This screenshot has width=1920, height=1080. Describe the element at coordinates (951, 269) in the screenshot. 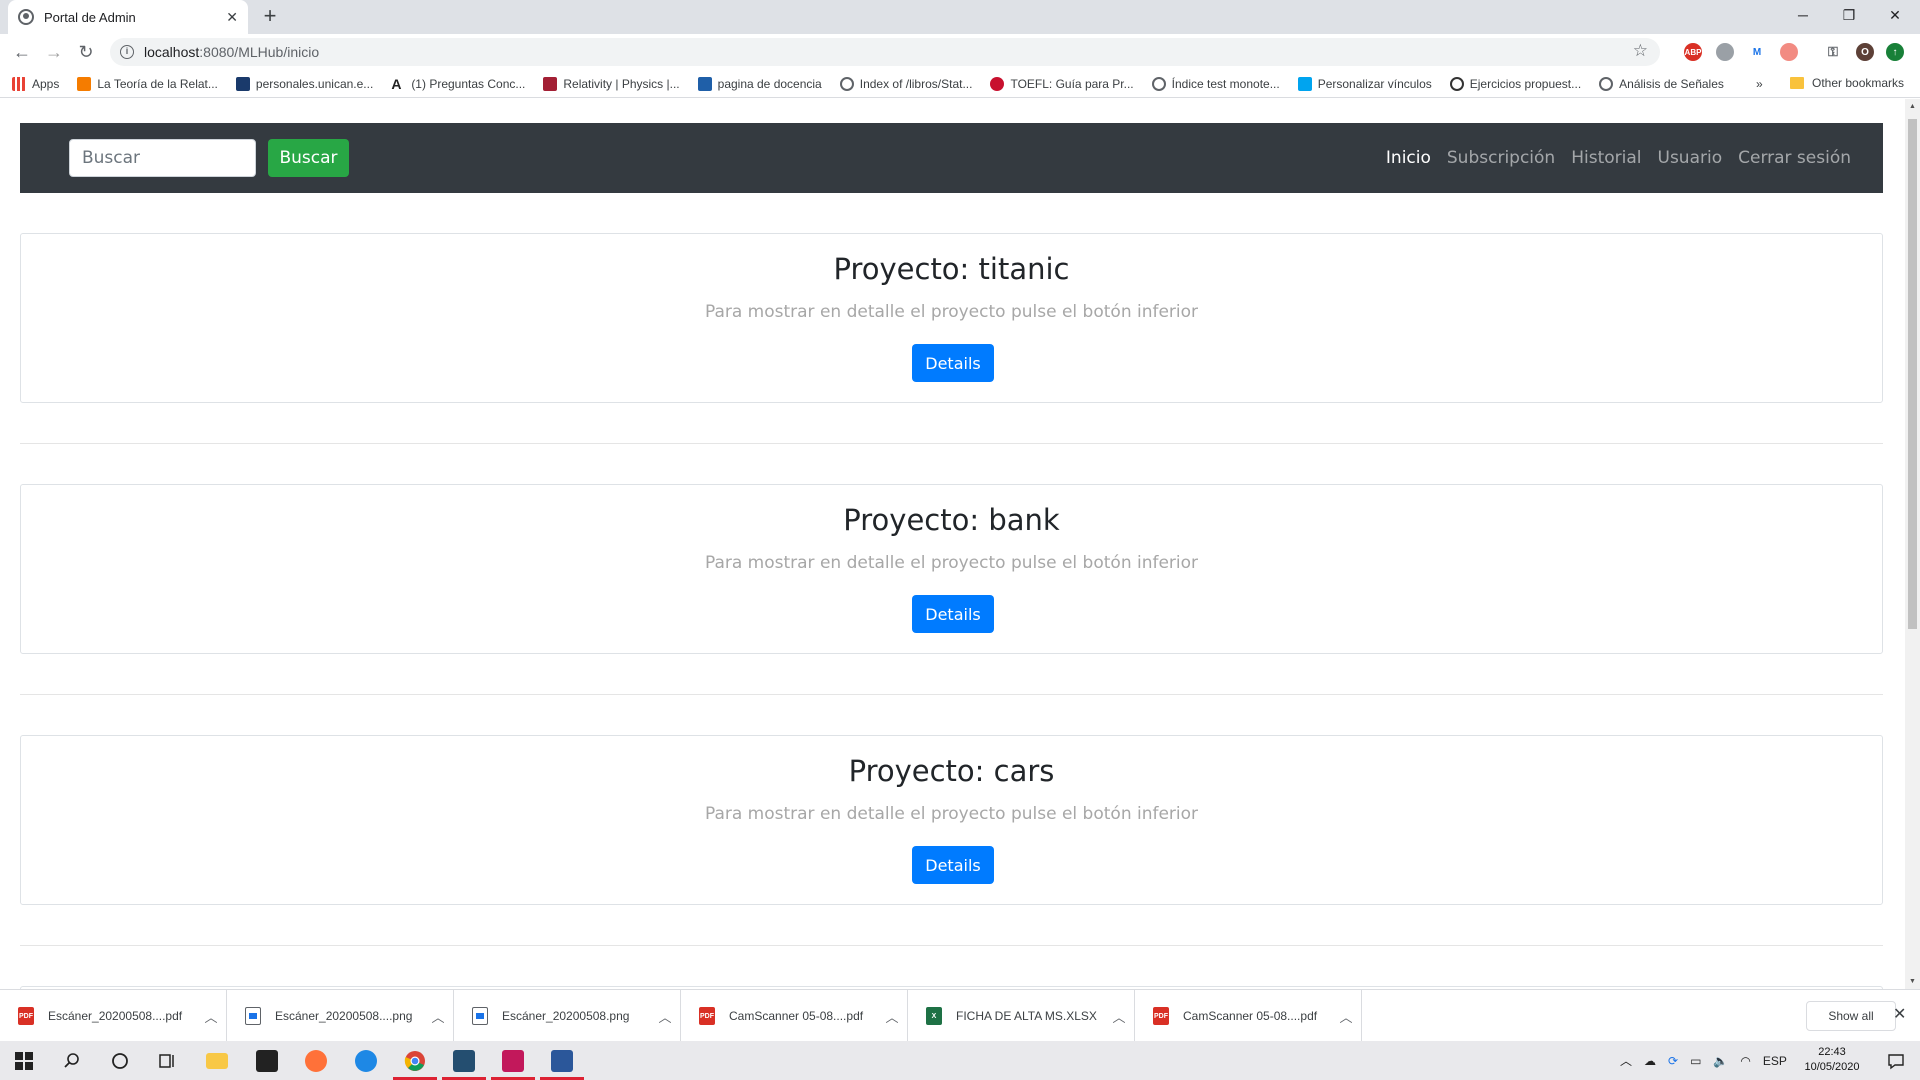

I see `project-title: Proyecto: titanic` at that location.